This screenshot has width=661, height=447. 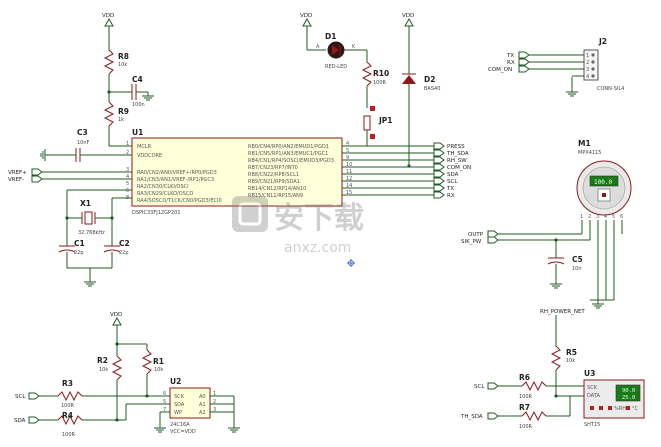 I want to click on u1-left-pin-label: RA0/CN2/AN0/VREF+/RP0/PGD3, so click(x=177, y=173).